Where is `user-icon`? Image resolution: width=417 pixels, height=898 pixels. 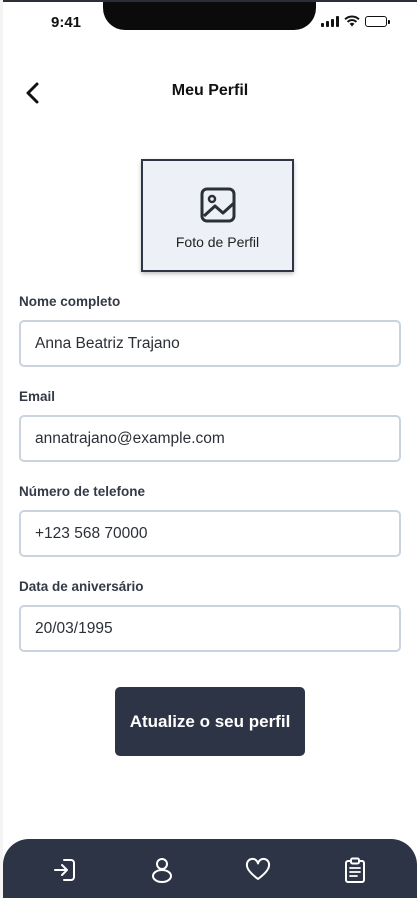 user-icon is located at coordinates (161, 870).